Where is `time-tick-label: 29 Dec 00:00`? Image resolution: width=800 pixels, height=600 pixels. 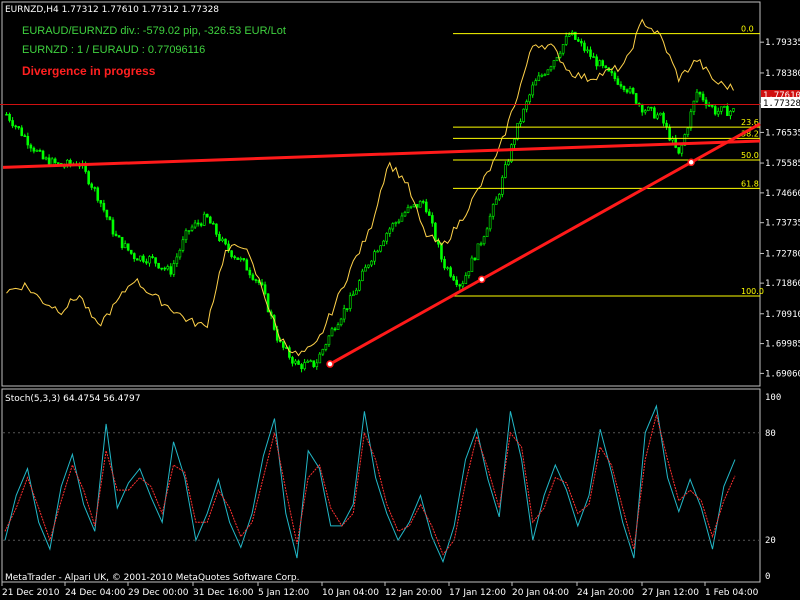
time-tick-label: 29 Dec 00:00 is located at coordinates (158, 593).